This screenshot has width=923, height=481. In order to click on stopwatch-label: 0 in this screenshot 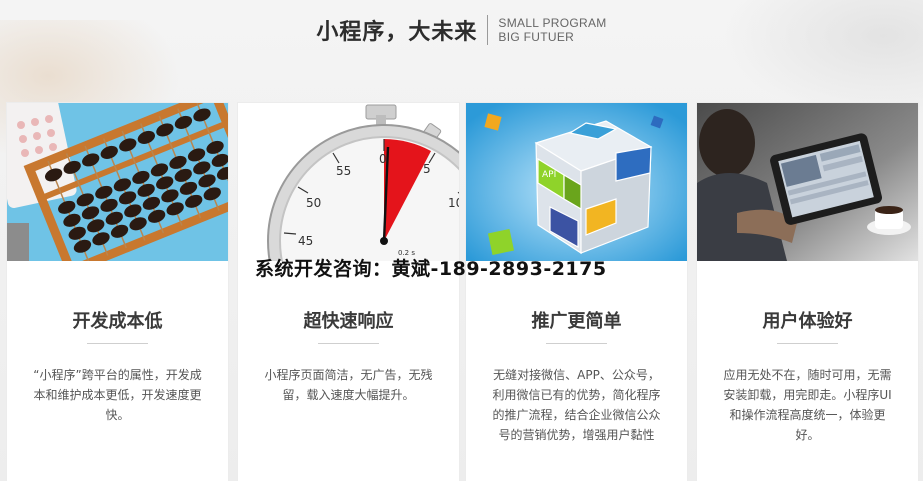, I will do `click(383, 159)`.